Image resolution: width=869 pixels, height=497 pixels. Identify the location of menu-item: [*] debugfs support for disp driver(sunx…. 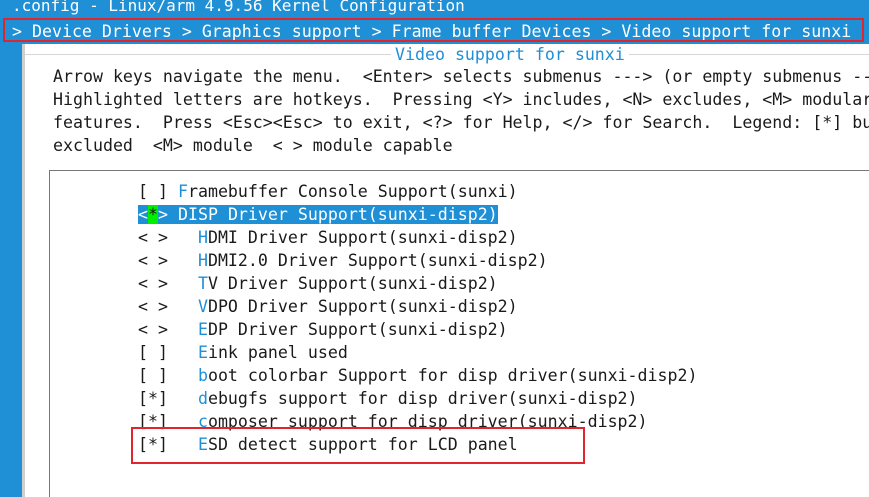
(388, 398).